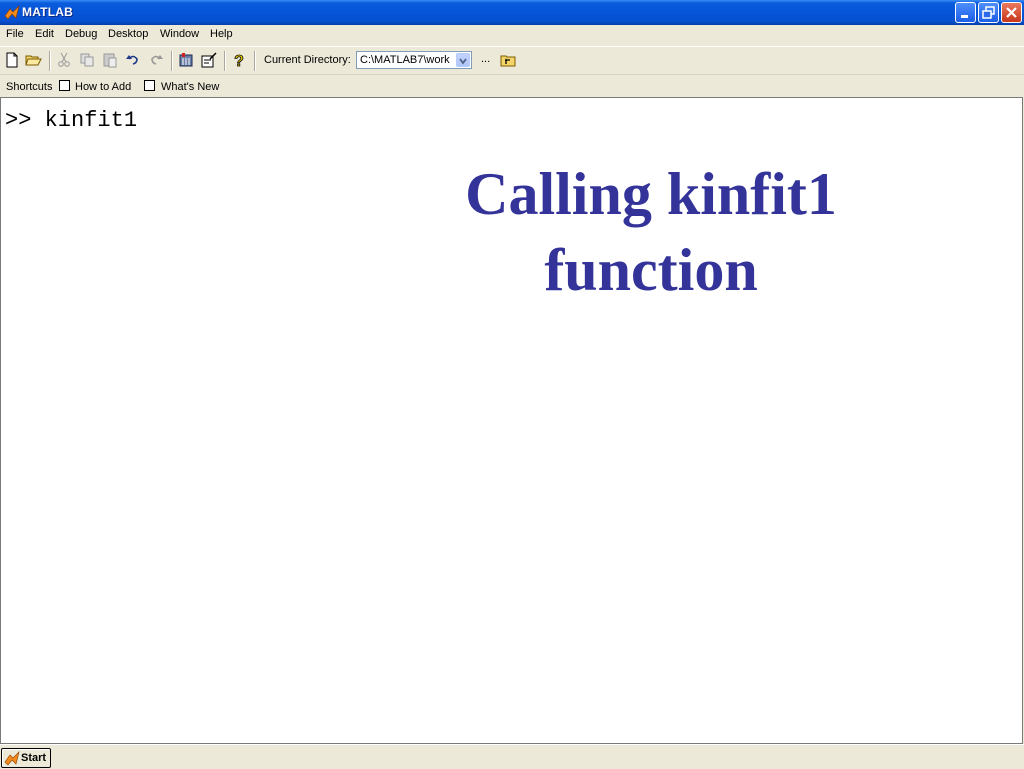 This screenshot has width=1024, height=769. I want to click on title-bar: MATLAB, so click(512, 12).